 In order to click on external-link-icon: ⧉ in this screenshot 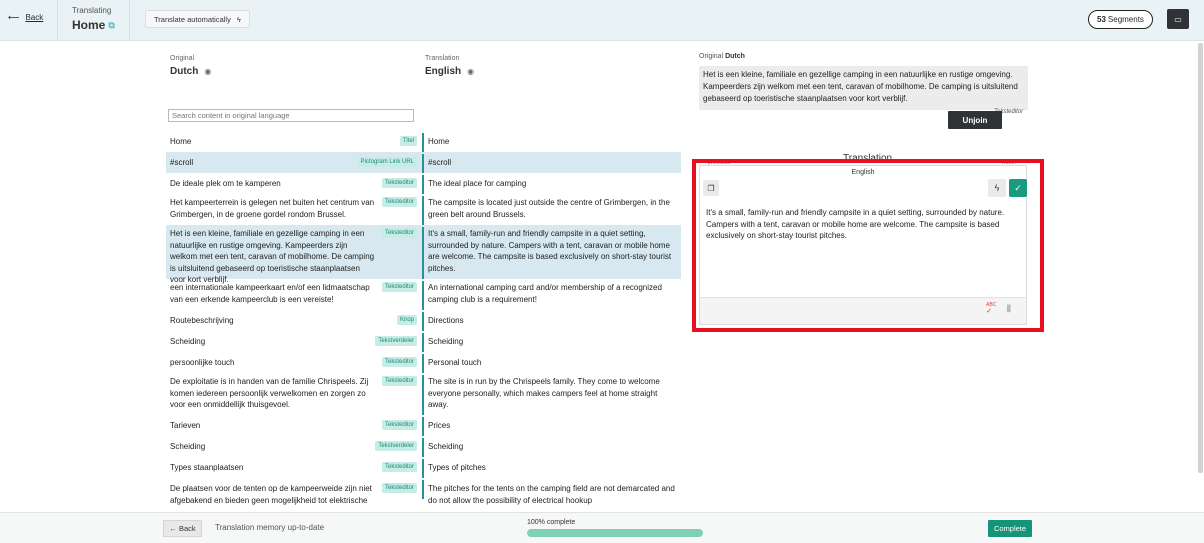, I will do `click(111, 25)`.